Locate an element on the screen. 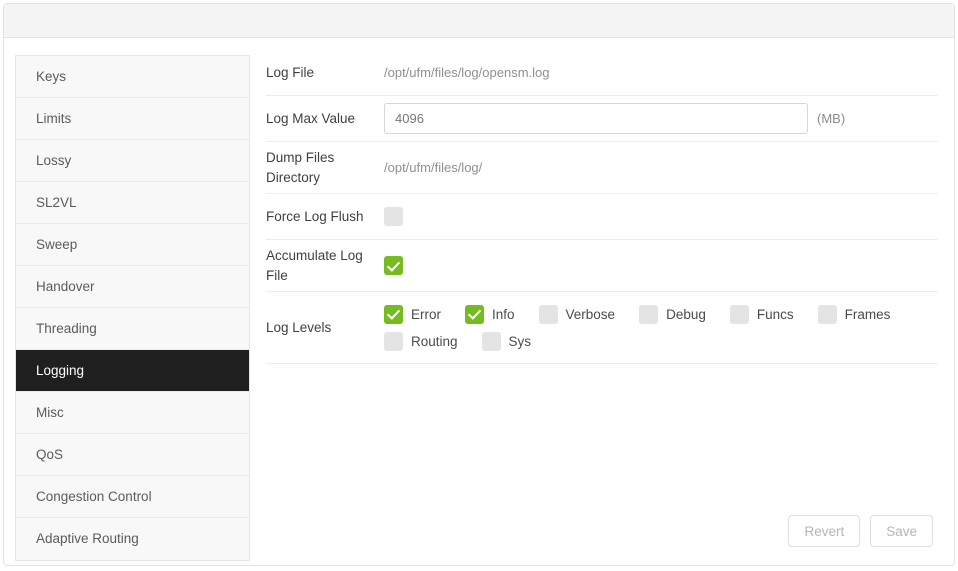 The width and height of the screenshot is (958, 571). log-max-value-input is located at coordinates (596, 118).